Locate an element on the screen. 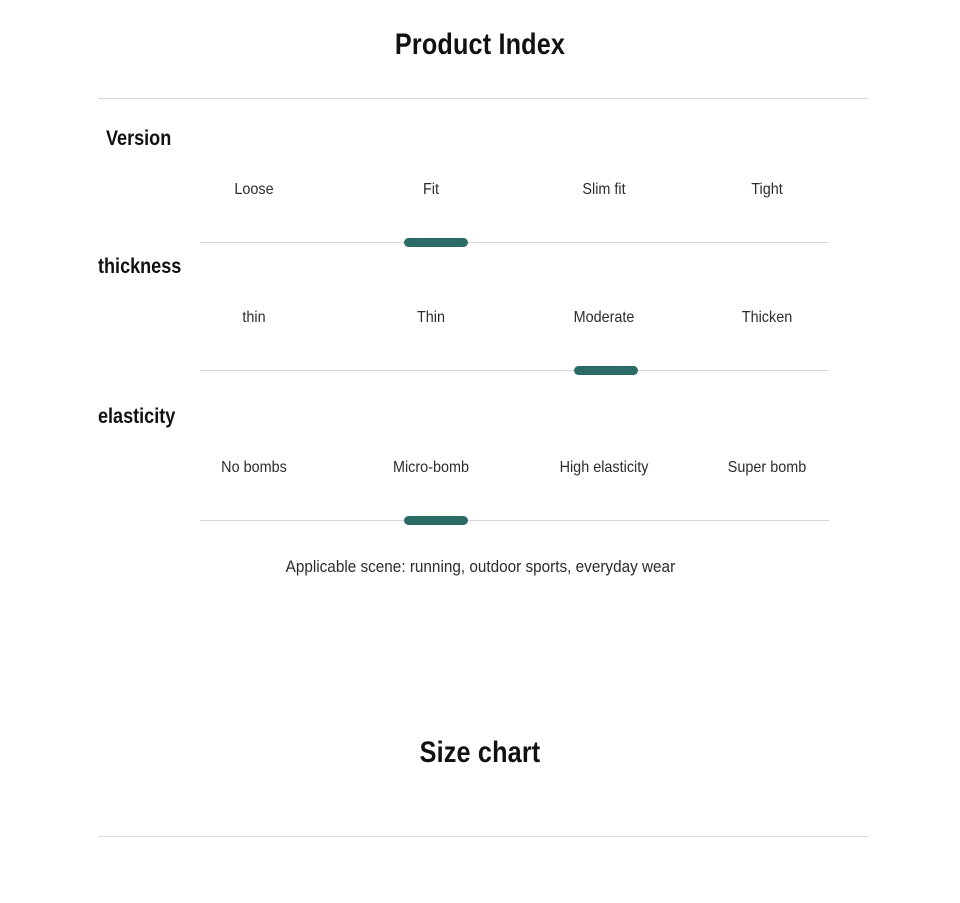 This screenshot has width=960, height=903. slider-track-elasticity is located at coordinates (514, 520).